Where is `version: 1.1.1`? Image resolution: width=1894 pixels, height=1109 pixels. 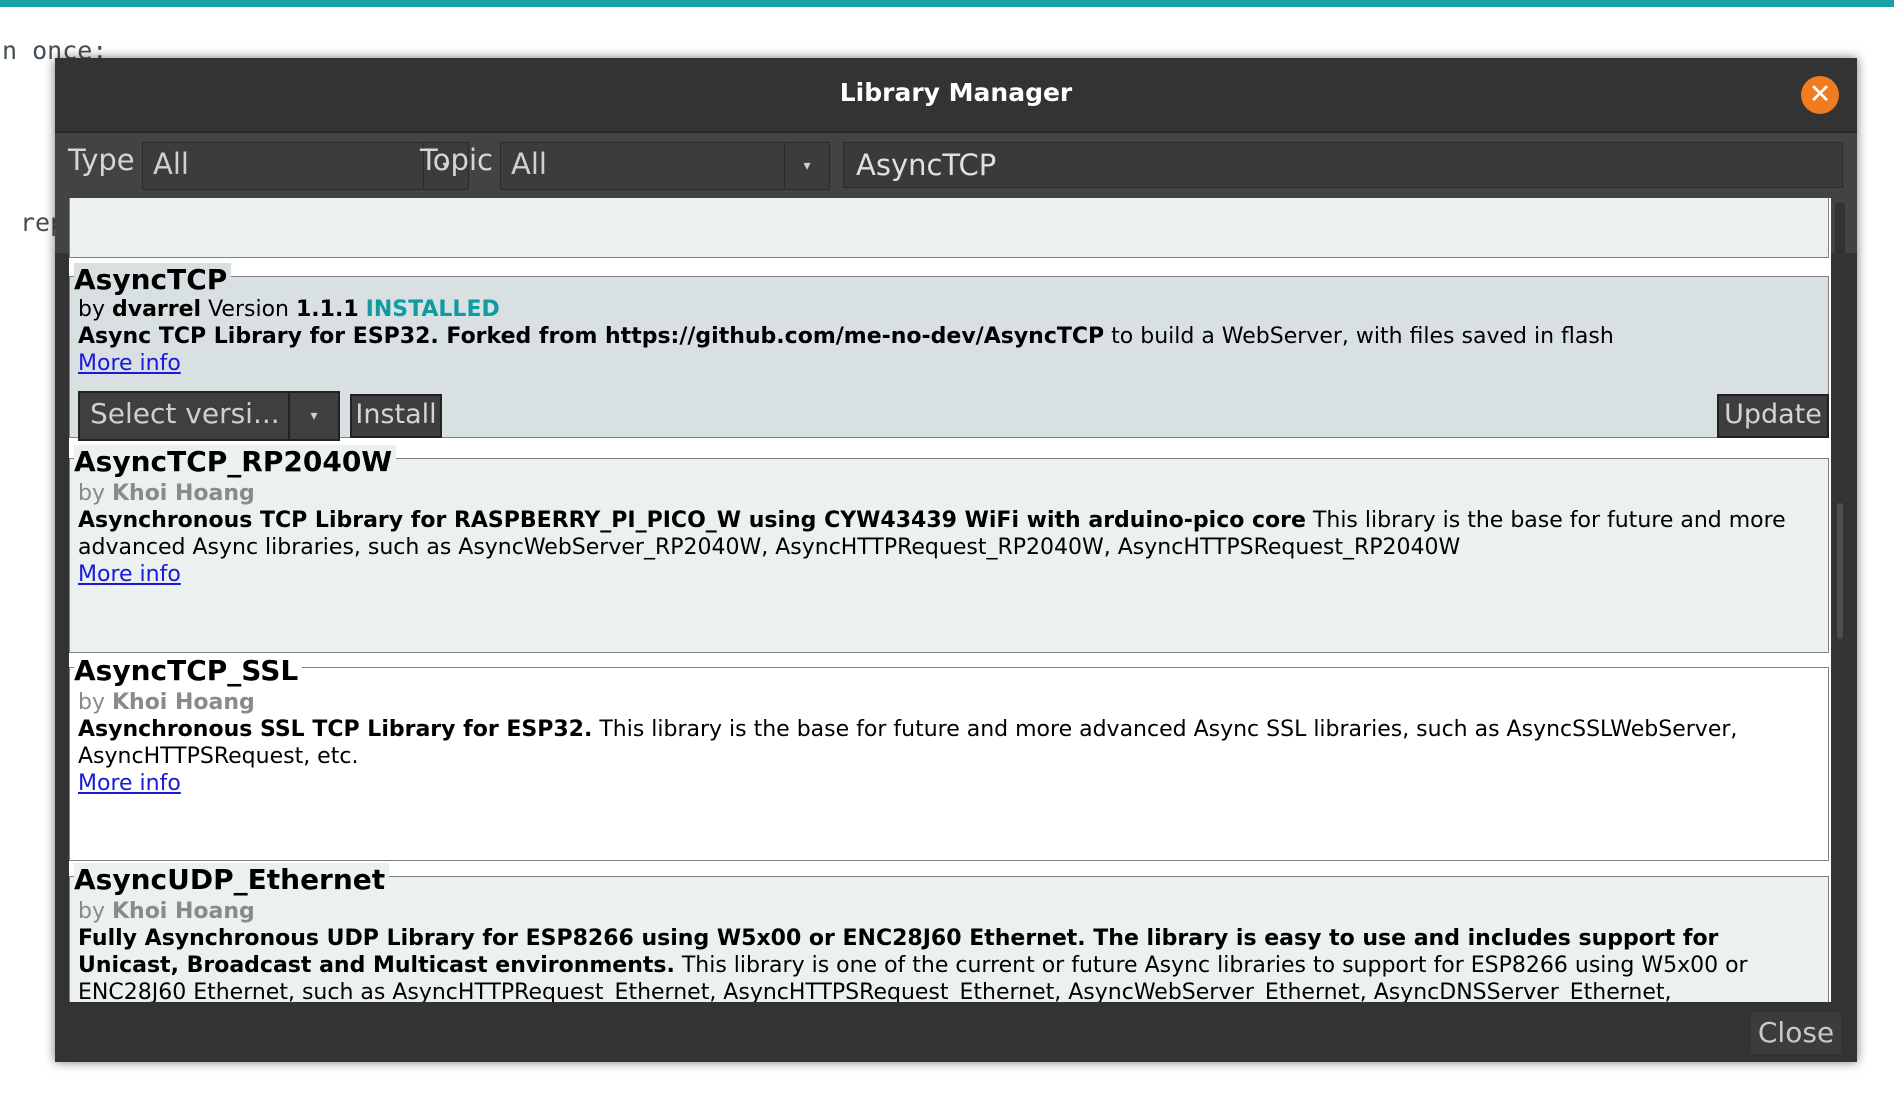 version: 1.1.1 is located at coordinates (327, 309).